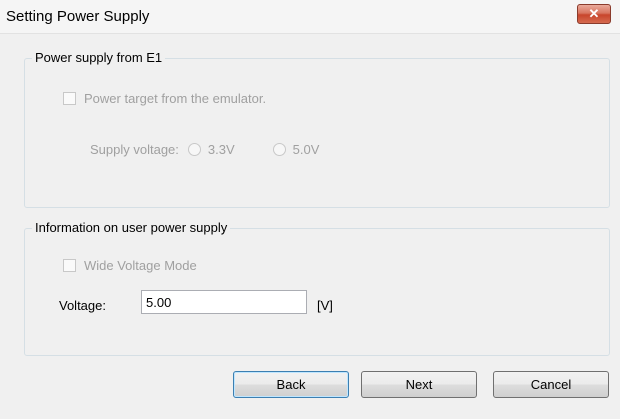  I want to click on wide-voltage-row: Wide Voltage Mode, so click(130, 265).